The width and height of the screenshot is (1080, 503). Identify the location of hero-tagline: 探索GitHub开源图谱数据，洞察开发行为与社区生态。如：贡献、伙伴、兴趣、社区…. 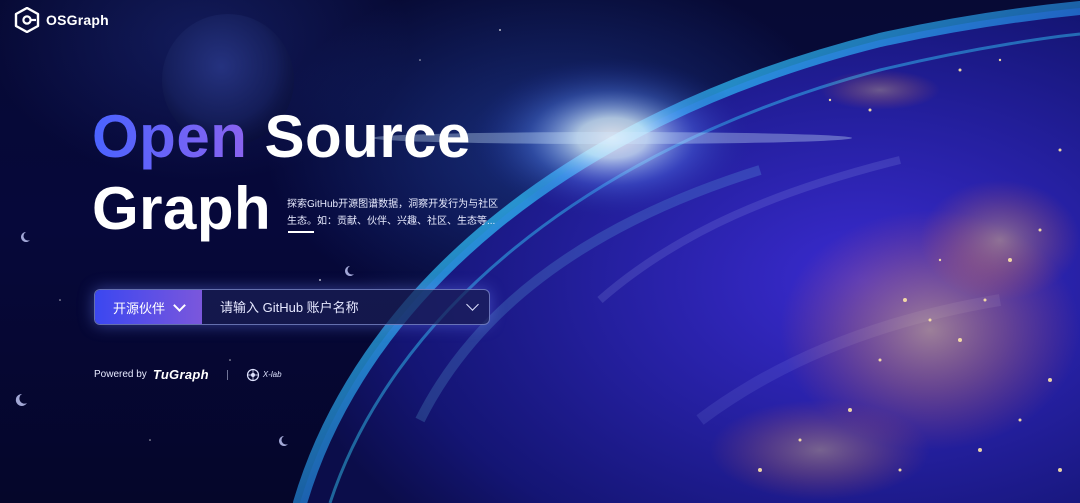
(393, 213).